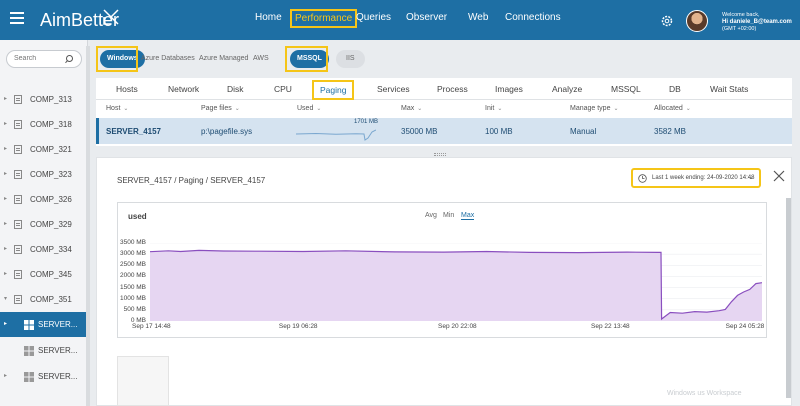  I want to click on clock-icon, so click(642, 178).